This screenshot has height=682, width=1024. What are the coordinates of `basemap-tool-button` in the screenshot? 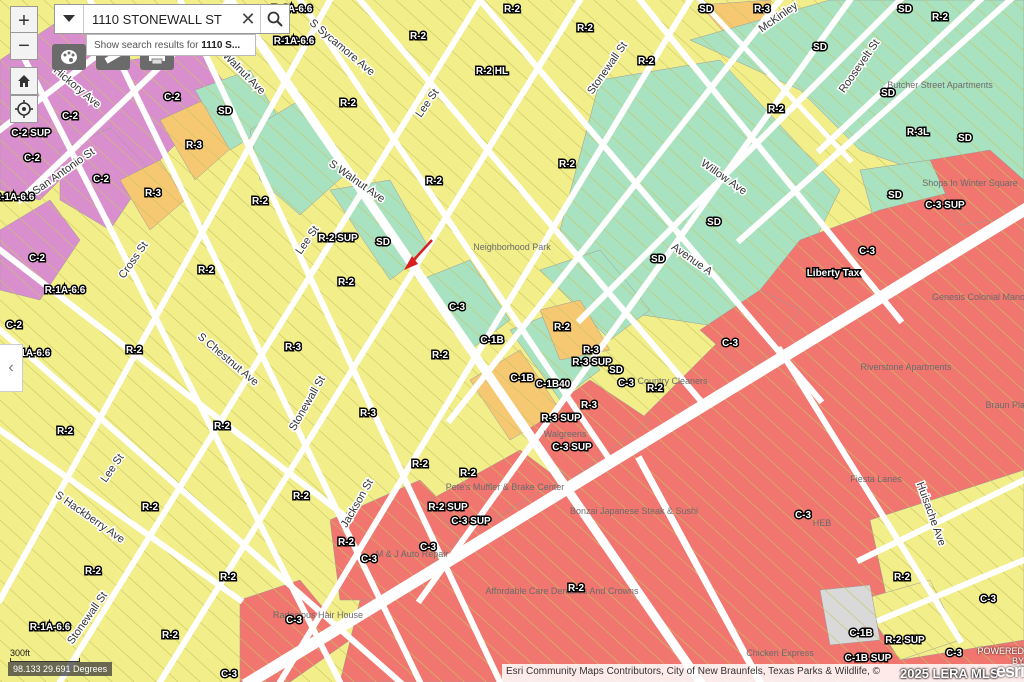 It's located at (69, 57).